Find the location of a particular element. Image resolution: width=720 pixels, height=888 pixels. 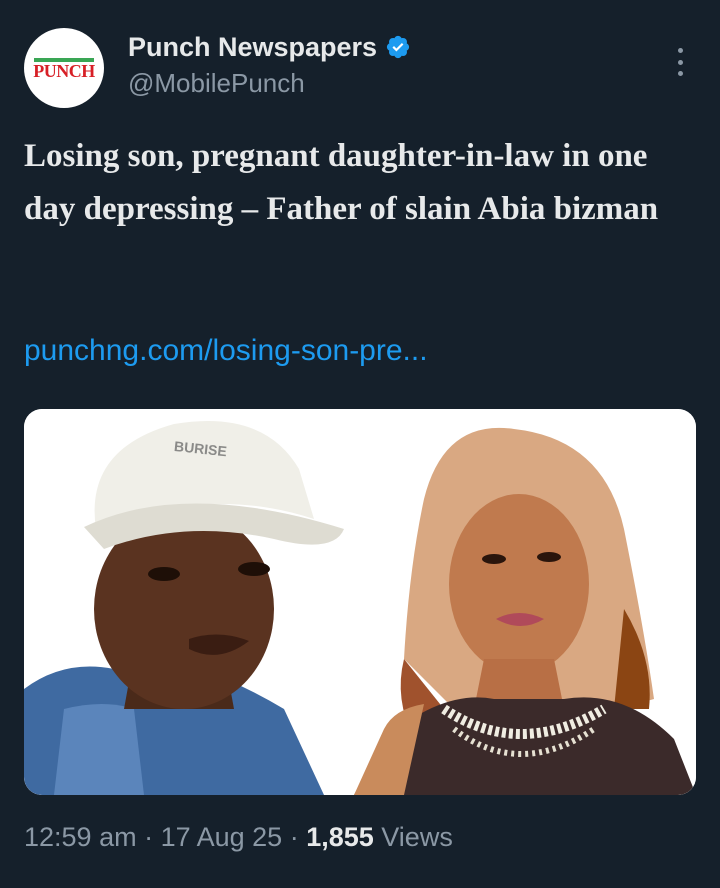

author-display-name: Punch Newspapers is located at coordinates (252, 47).